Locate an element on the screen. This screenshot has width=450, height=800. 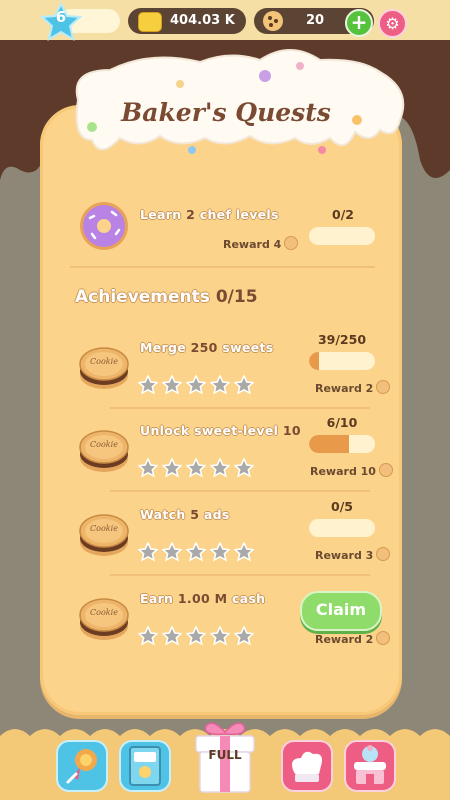
achievement-reward: Reward 3 is located at coordinates (353, 554).